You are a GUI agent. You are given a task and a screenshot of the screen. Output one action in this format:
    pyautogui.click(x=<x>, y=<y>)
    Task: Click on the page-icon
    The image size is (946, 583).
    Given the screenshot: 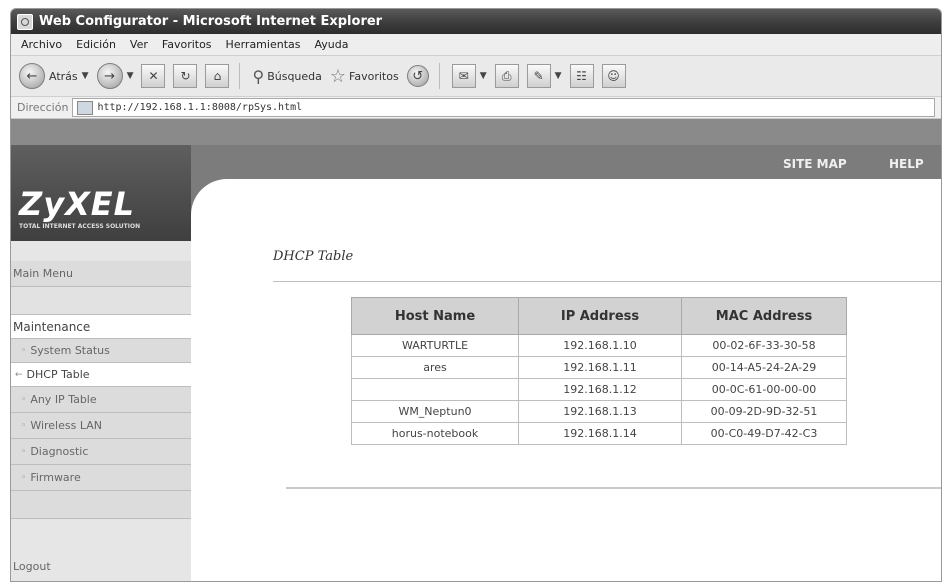 What is the action you would take?
    pyautogui.click(x=85, y=107)
    